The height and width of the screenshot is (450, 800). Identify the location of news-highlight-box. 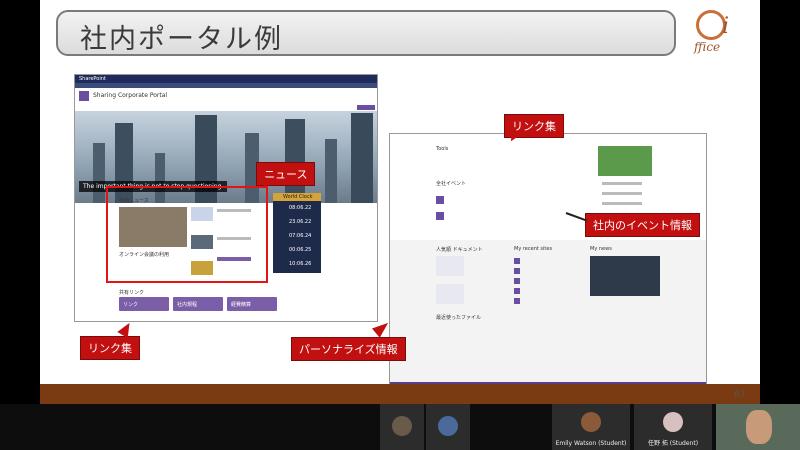
(187, 234).